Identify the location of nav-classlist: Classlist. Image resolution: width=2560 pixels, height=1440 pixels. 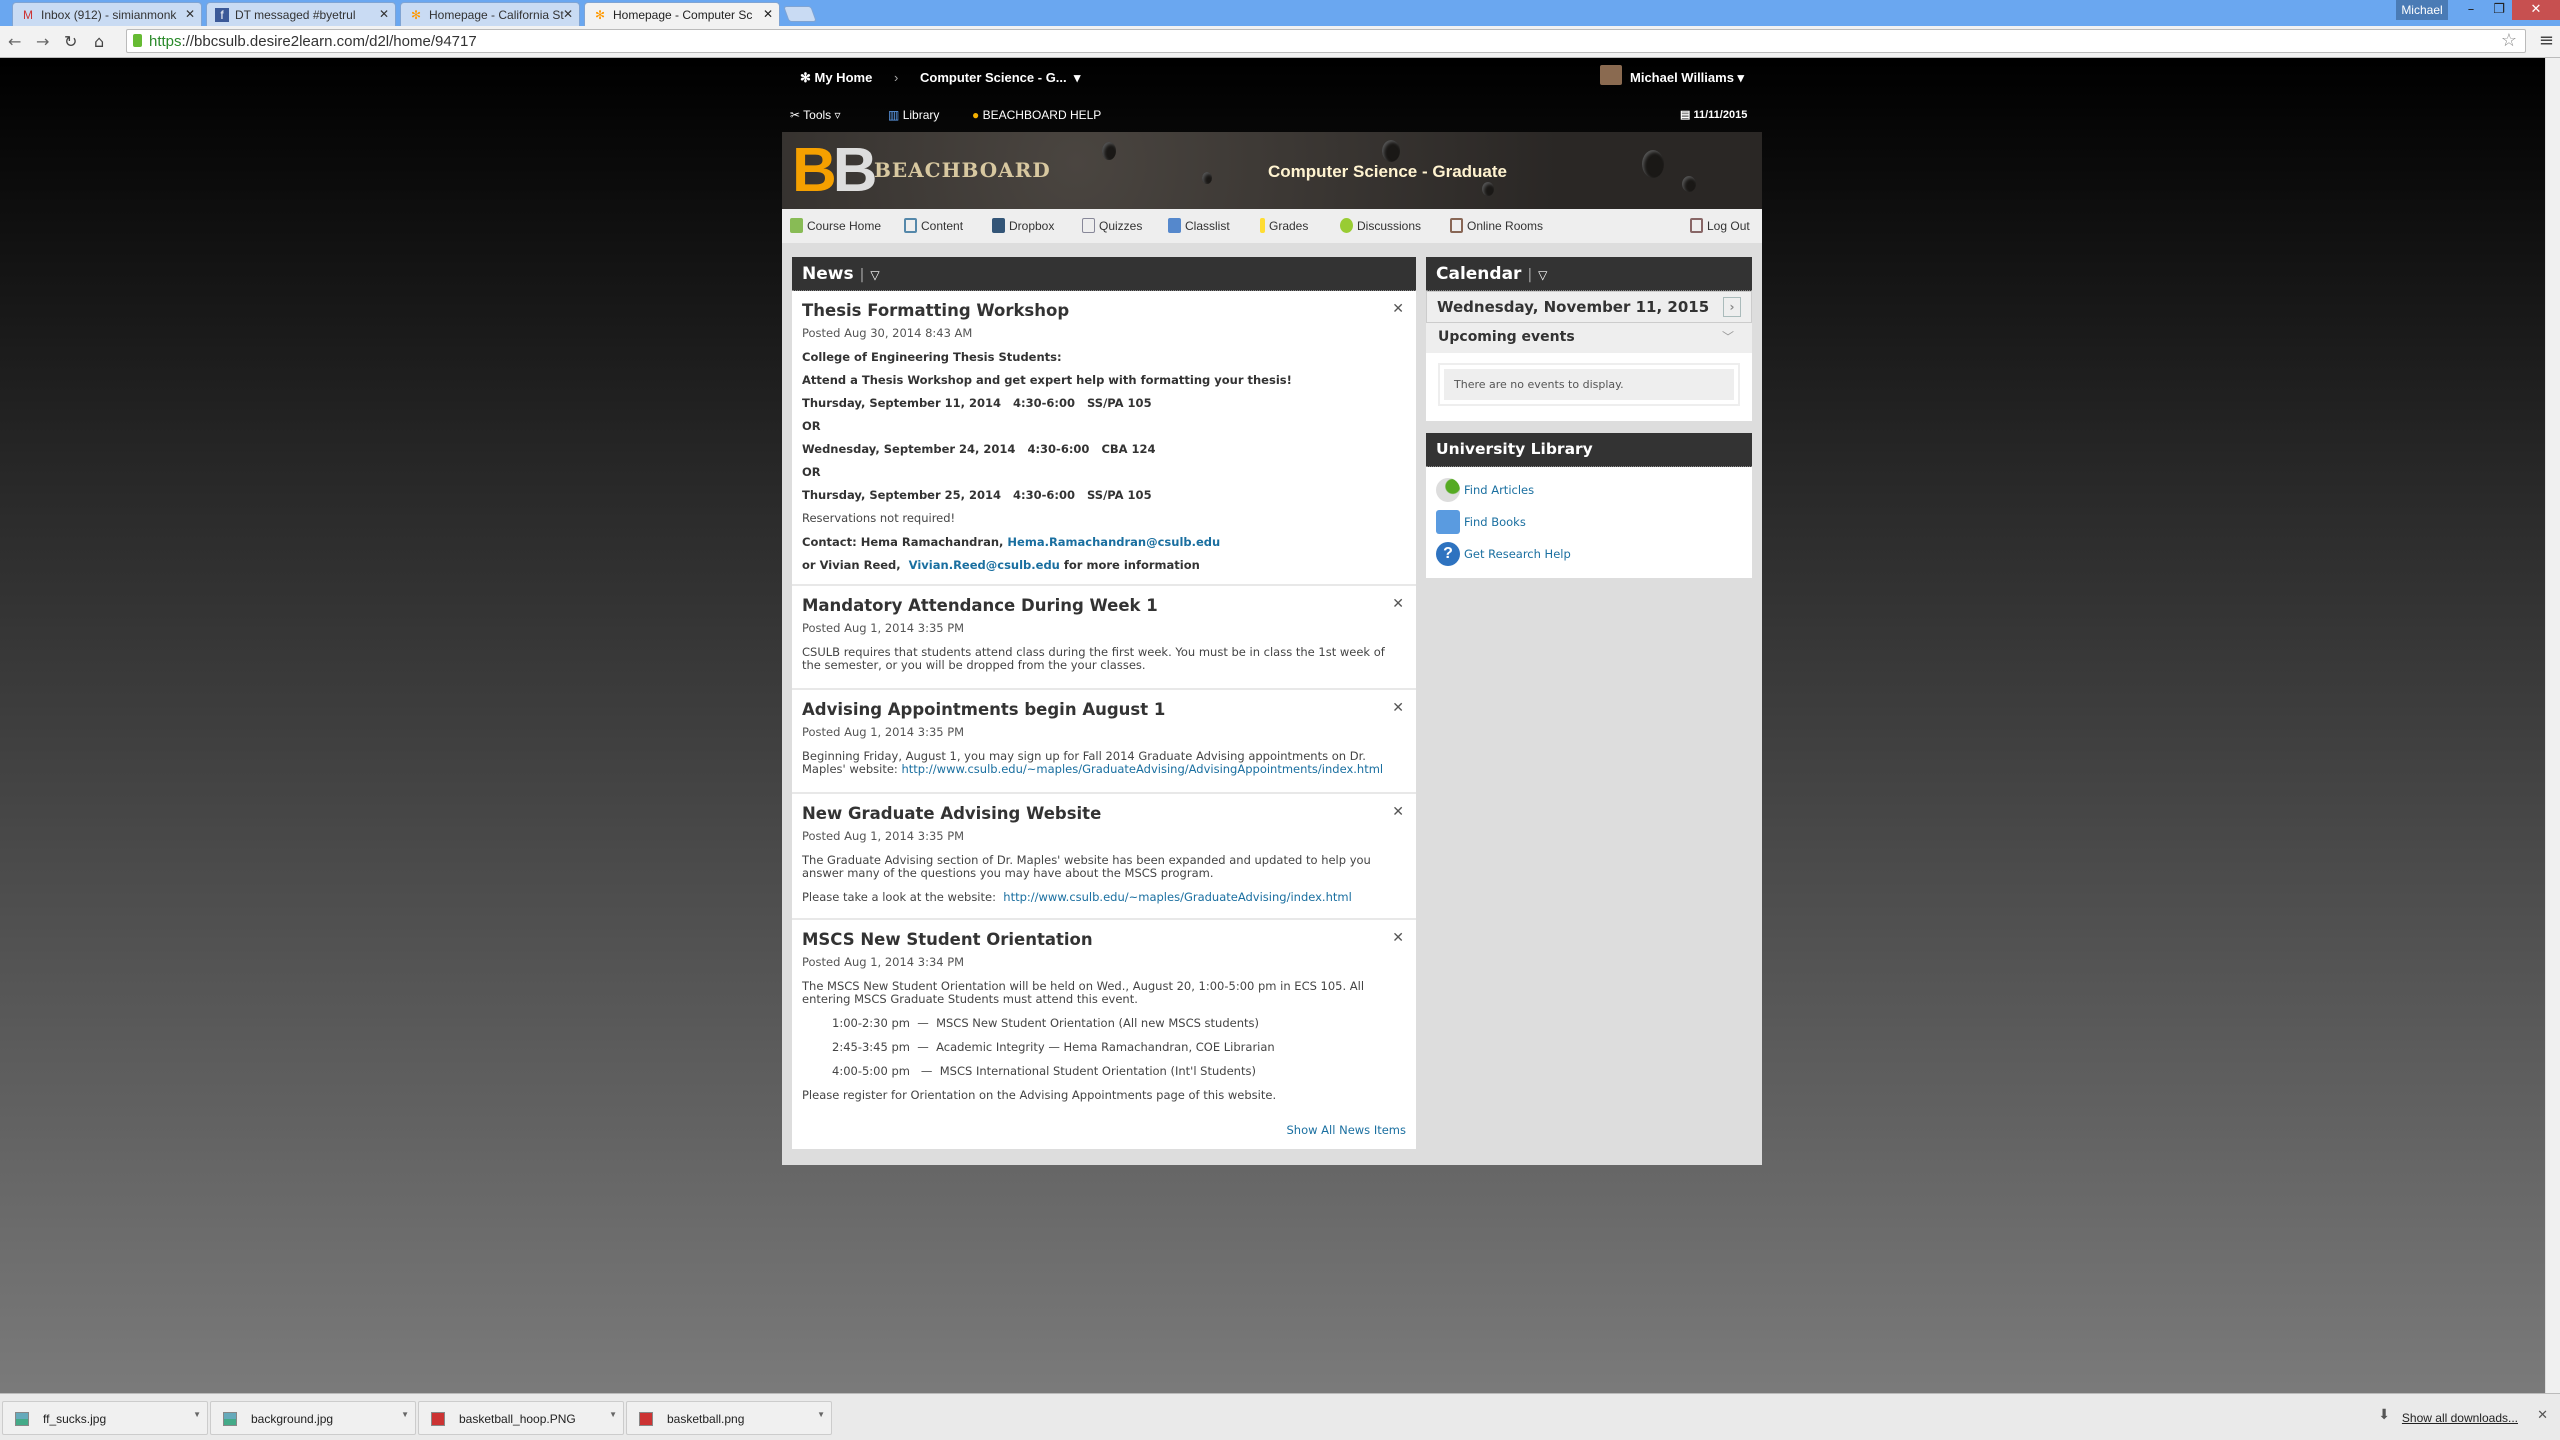
(1199, 225).